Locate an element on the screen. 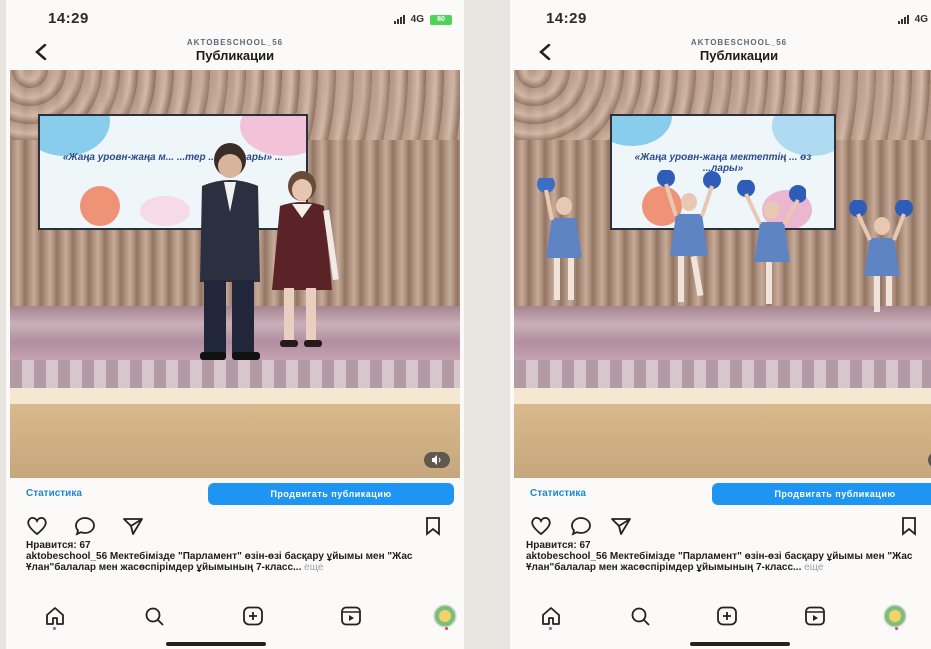 The height and width of the screenshot is (649, 931). presenter-boy is located at coordinates (230, 251).